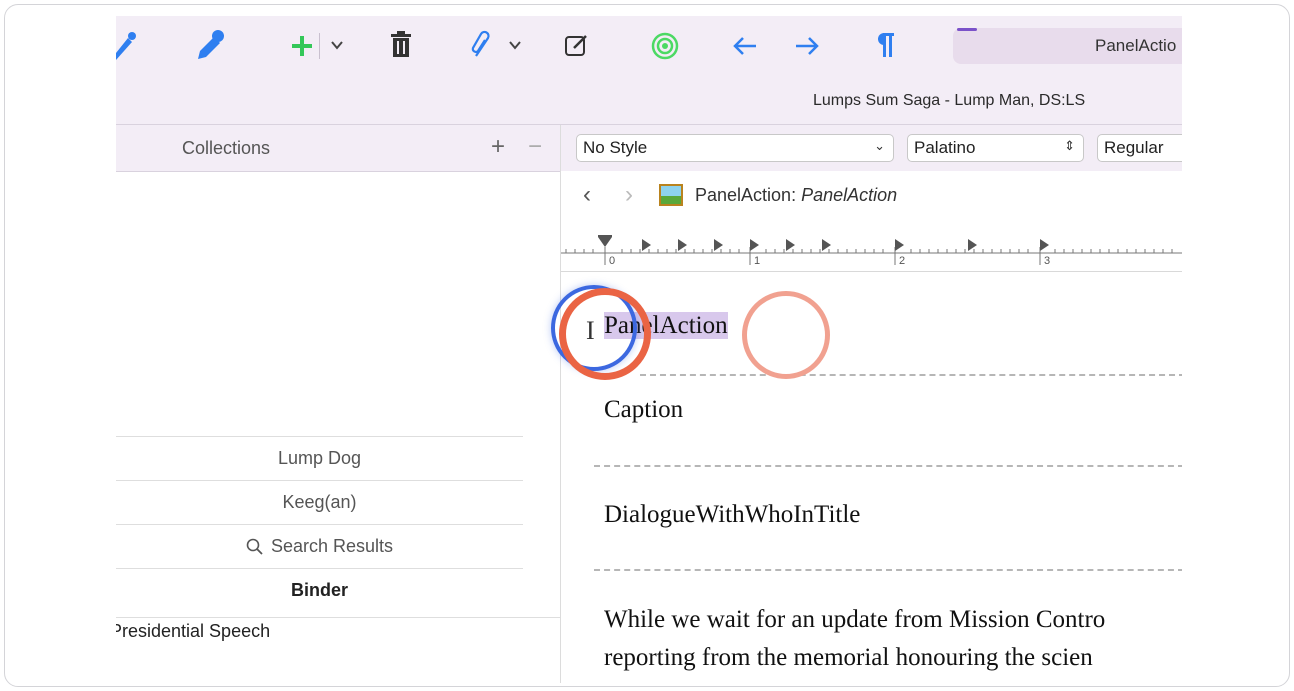 The height and width of the screenshot is (691, 1294). Describe the element at coordinates (671, 195) in the screenshot. I see `document-picture-icon` at that location.